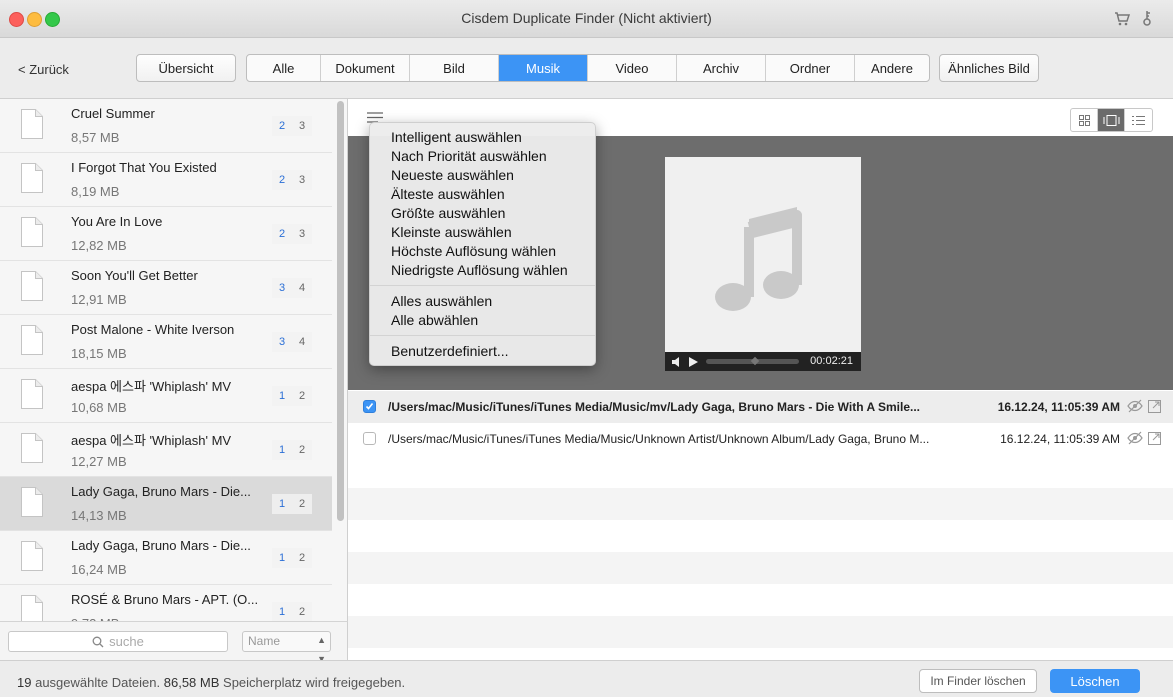 This screenshot has width=1173, height=697. What do you see at coordinates (282, 180) in the screenshot?
I see `selected-count-badge: 2` at bounding box center [282, 180].